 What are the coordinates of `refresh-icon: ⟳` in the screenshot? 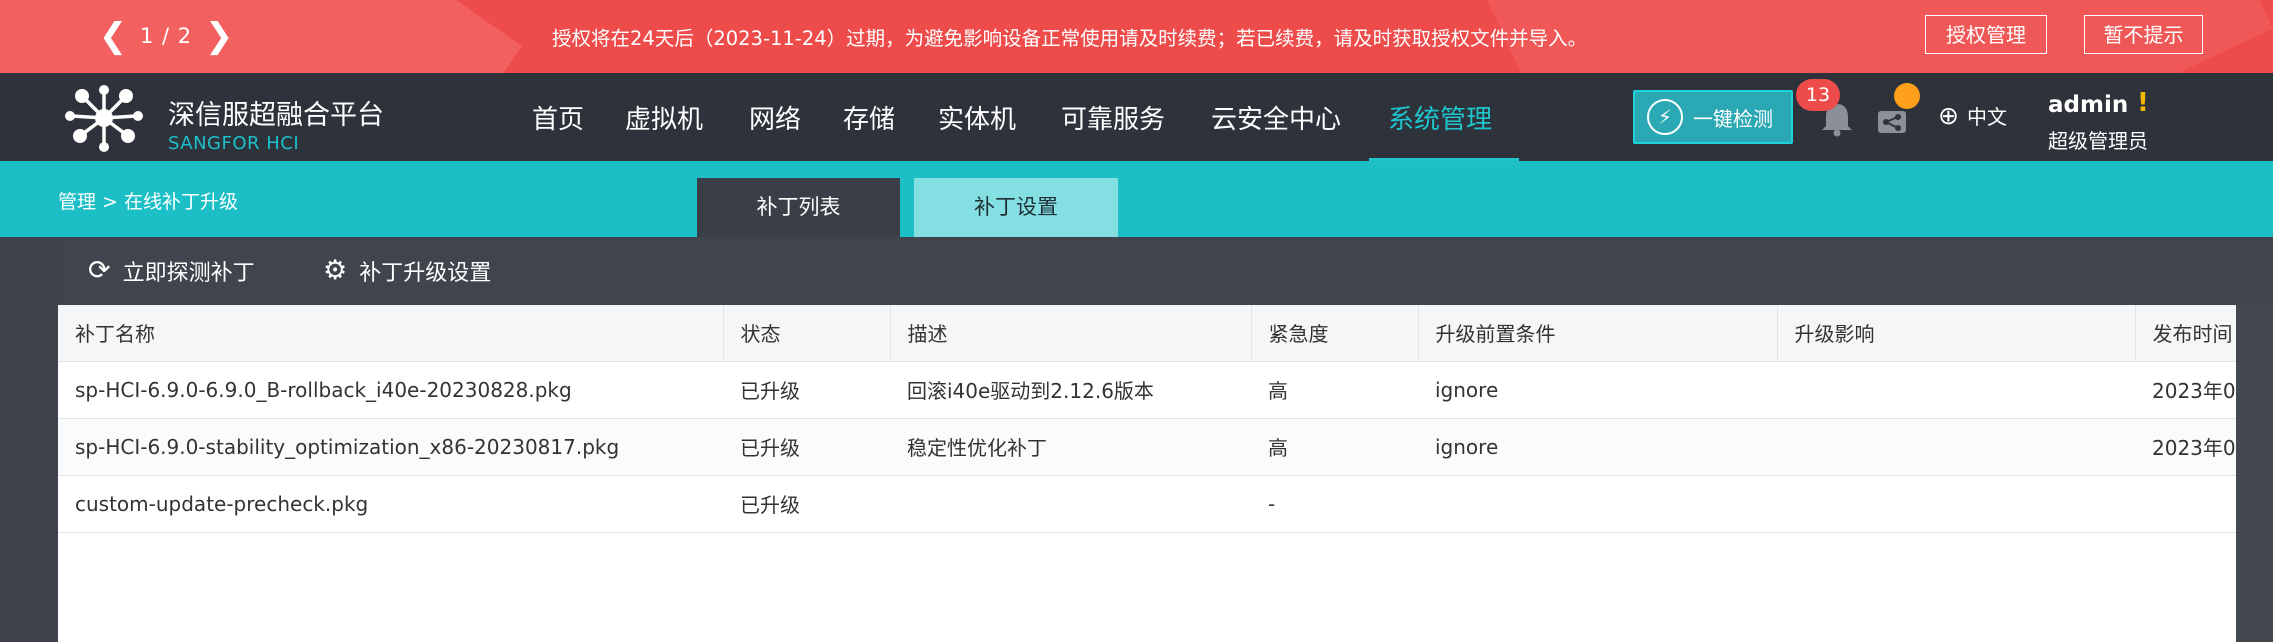 It's located at (99, 270).